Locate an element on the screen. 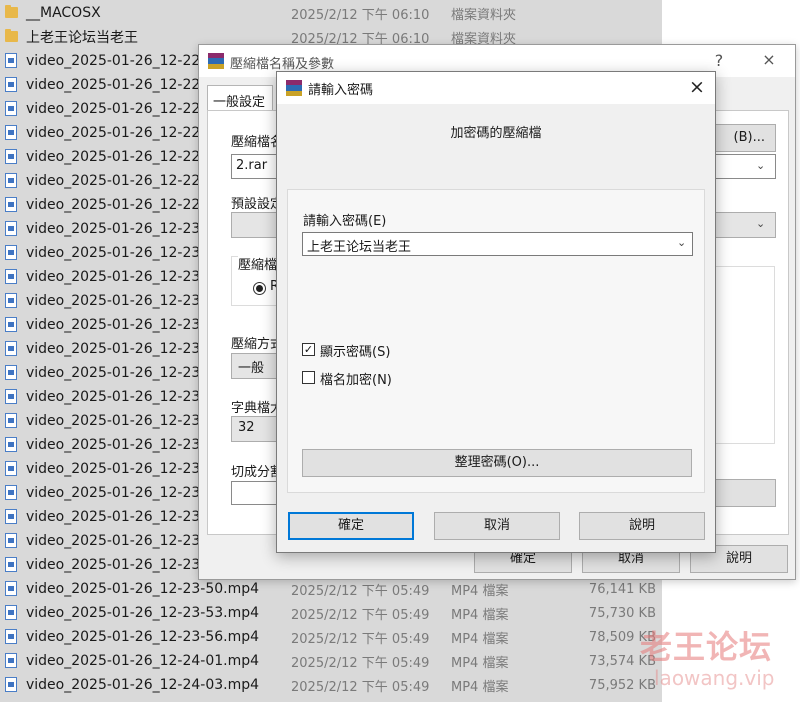 Image resolution: width=800 pixels, height=702 pixels. split-volume-field is located at coordinates (256, 493).